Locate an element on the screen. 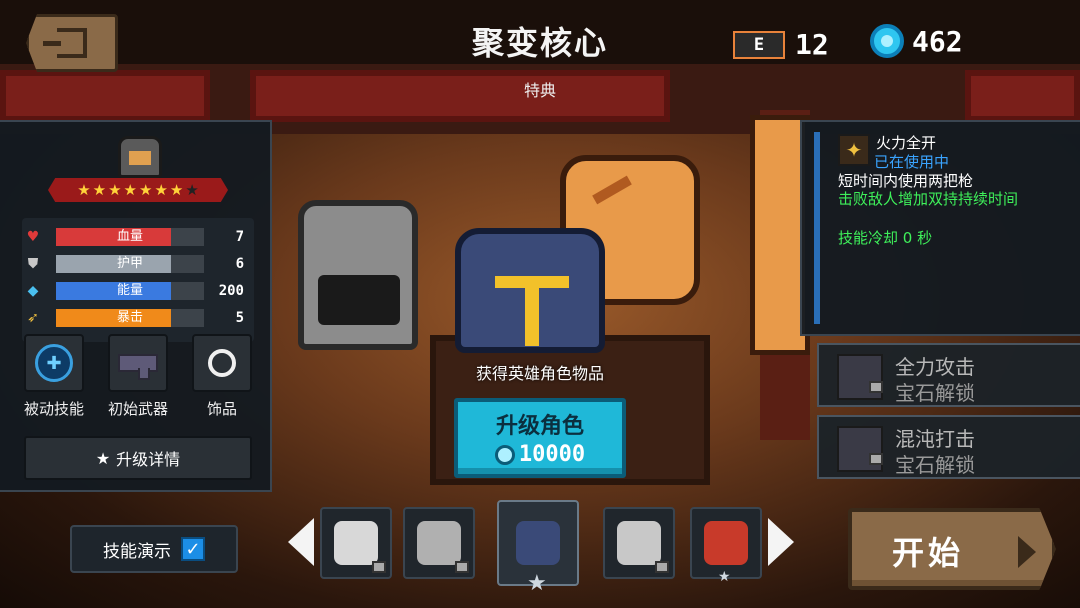  panda-face-icon is located at coordinates (356, 543).